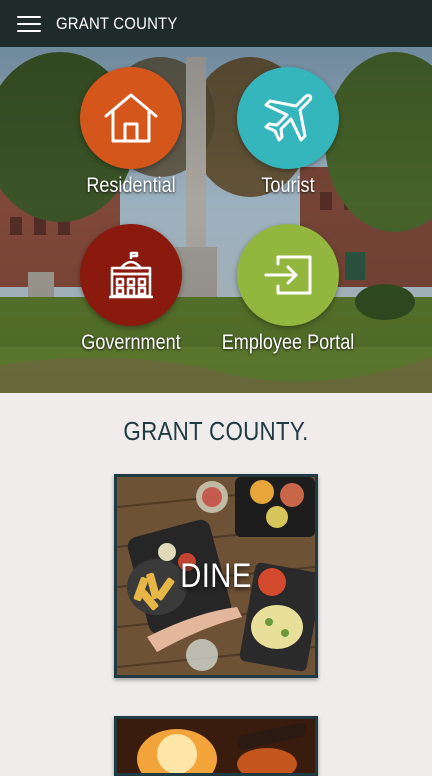 Image resolution: width=432 pixels, height=776 pixels. I want to click on tile-government: Government, so click(131, 290).